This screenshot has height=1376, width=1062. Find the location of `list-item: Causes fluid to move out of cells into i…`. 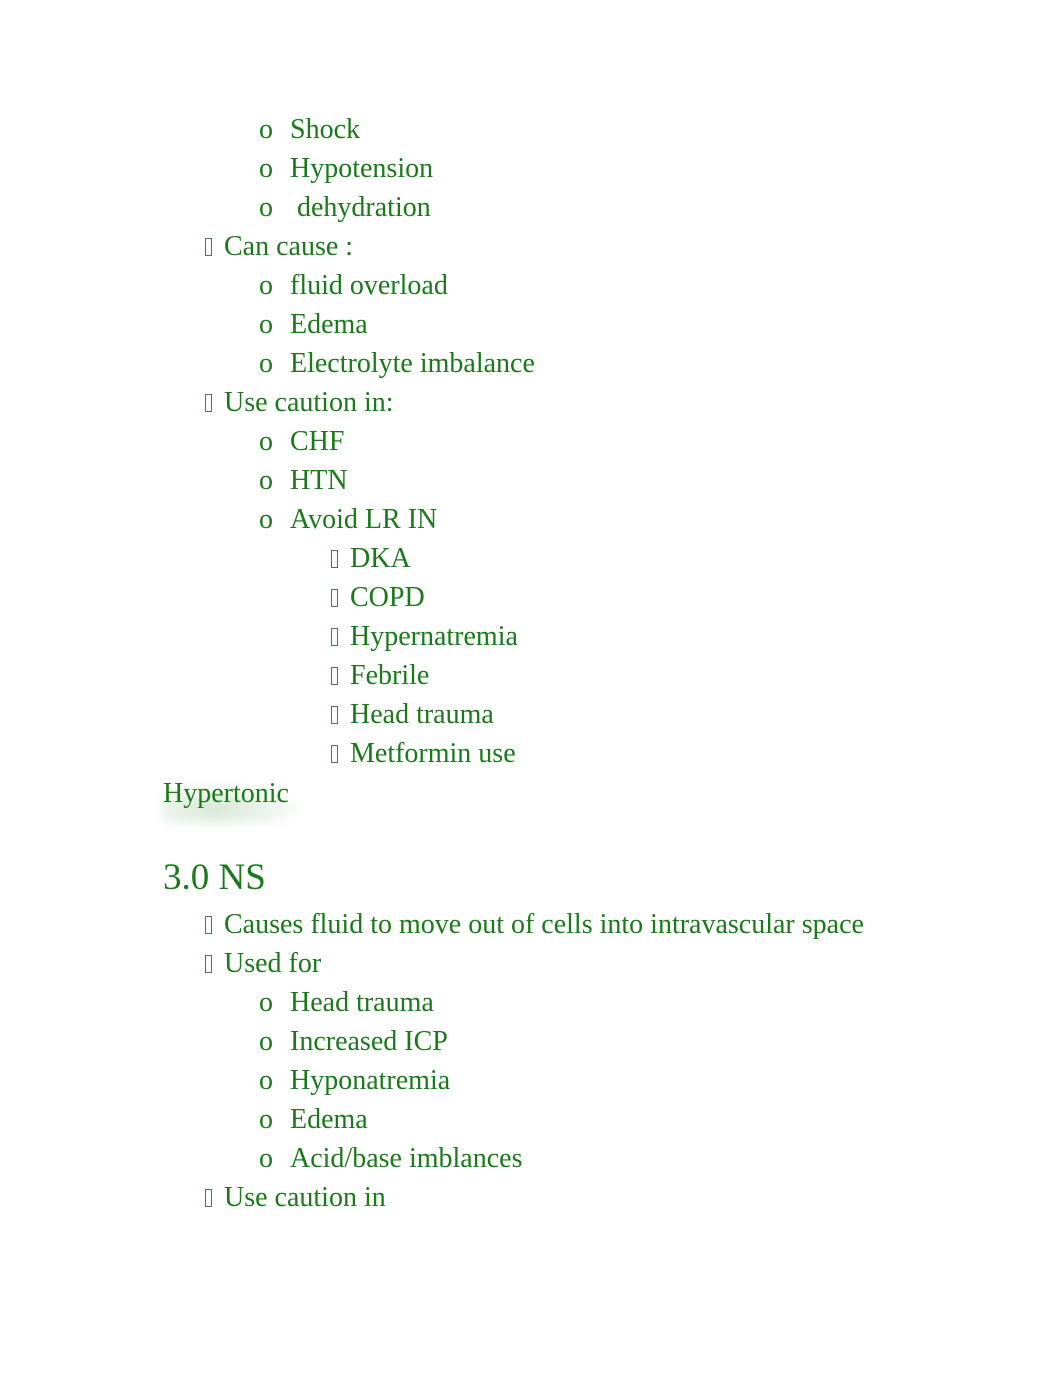

list-item: Causes fluid to move out of cells into i… is located at coordinates (577, 924).